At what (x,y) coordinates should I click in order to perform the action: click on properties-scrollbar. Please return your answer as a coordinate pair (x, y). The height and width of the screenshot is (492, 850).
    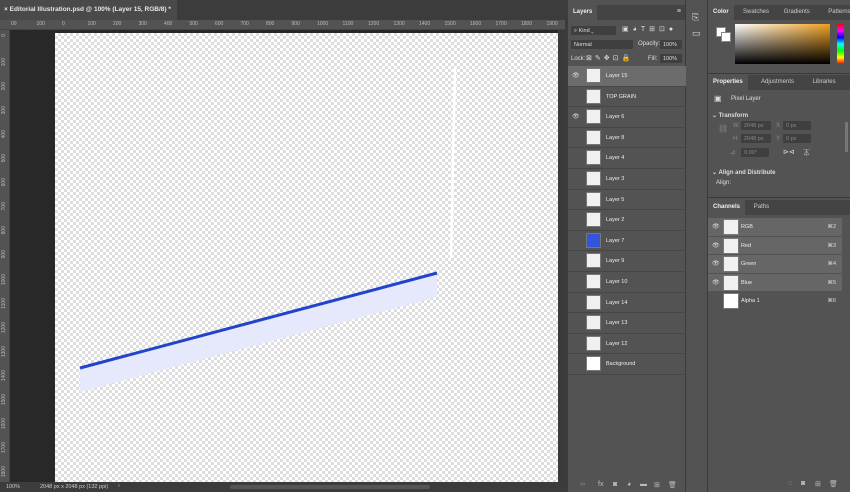
    Looking at the image, I should click on (846, 137).